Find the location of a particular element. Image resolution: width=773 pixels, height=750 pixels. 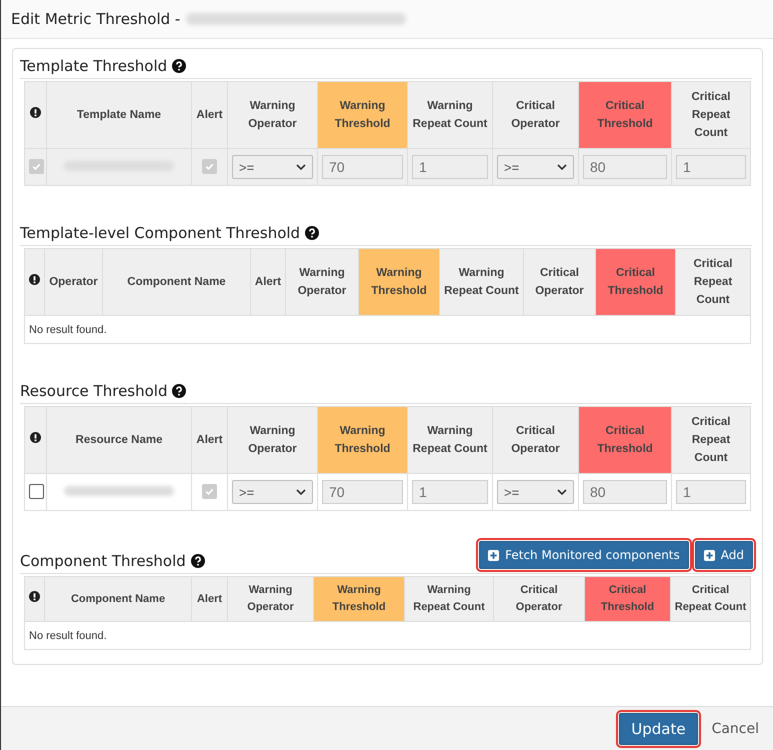

column-header: Template Name is located at coordinates (119, 115).